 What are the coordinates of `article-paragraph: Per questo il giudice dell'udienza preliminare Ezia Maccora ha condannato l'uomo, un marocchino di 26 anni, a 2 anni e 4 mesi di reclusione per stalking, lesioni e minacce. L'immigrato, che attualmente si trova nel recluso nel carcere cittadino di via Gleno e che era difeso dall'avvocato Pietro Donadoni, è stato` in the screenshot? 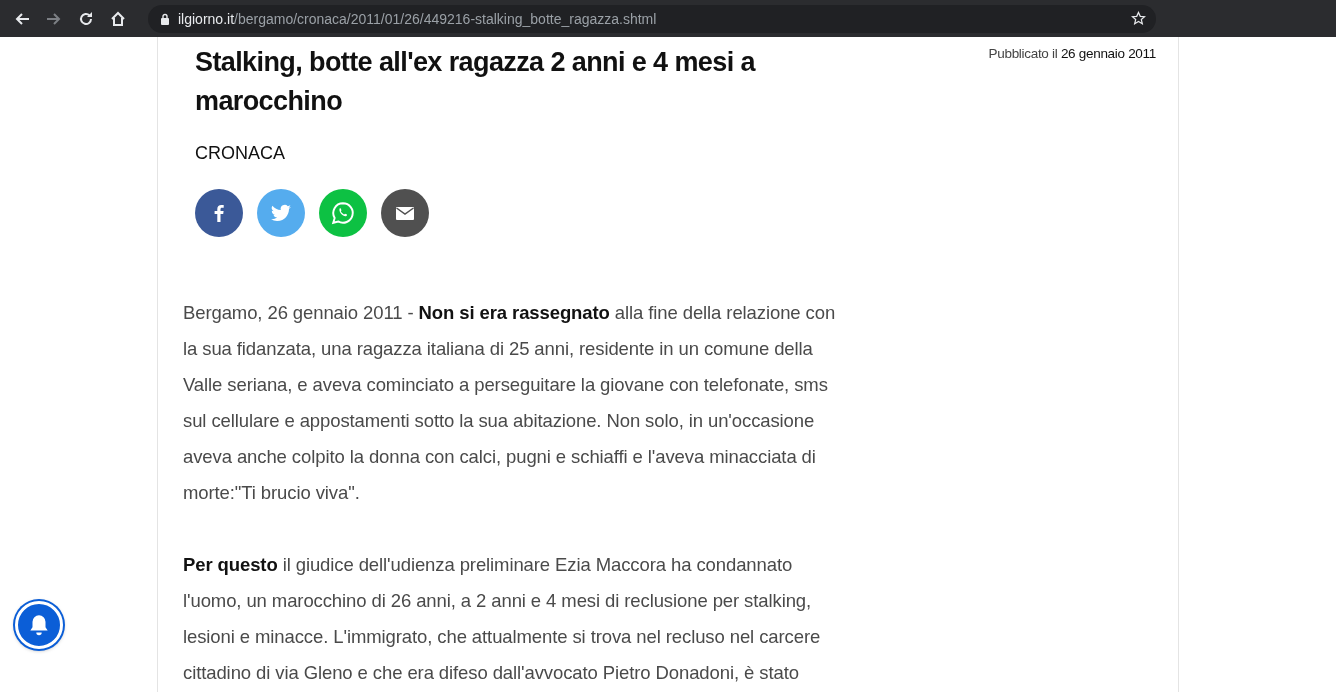 It's located at (502, 619).